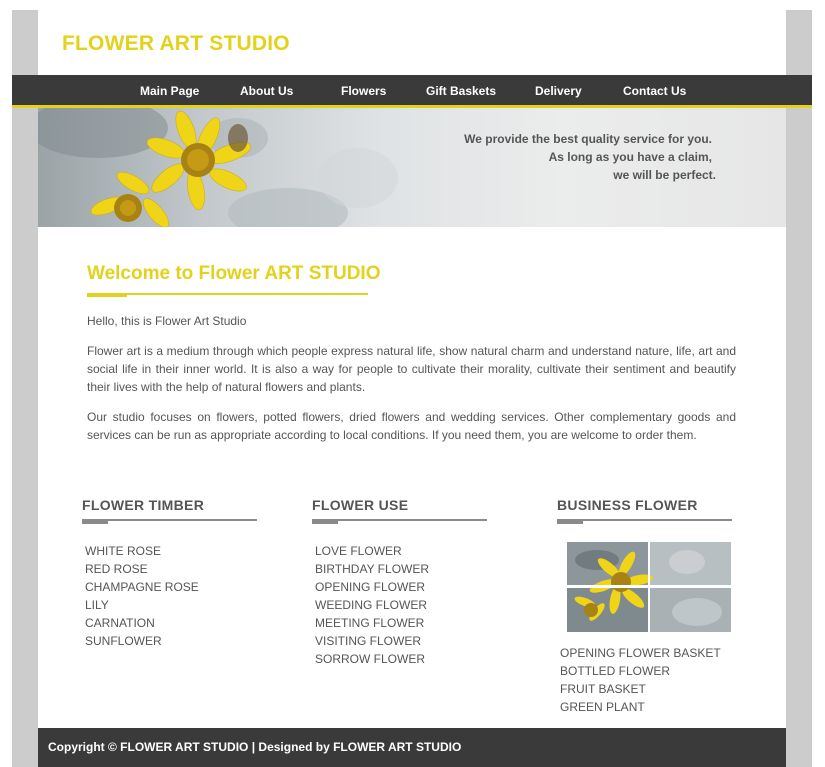 Image resolution: width=825 pixels, height=767 pixels. I want to click on list-item: WEEDING FLOWER, so click(372, 605).